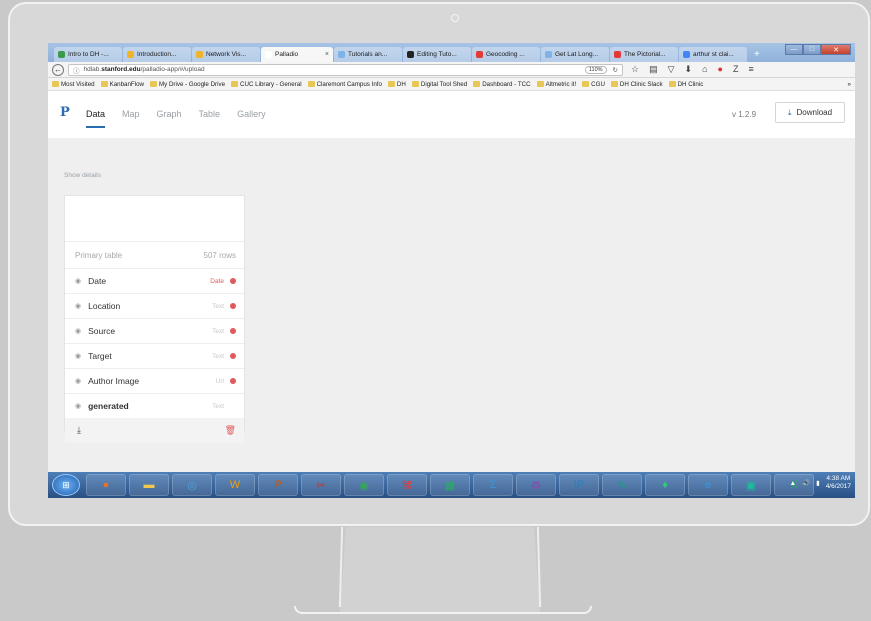 The width and height of the screenshot is (871, 621). I want to click on zoom-indicator: 110%, so click(595, 69).